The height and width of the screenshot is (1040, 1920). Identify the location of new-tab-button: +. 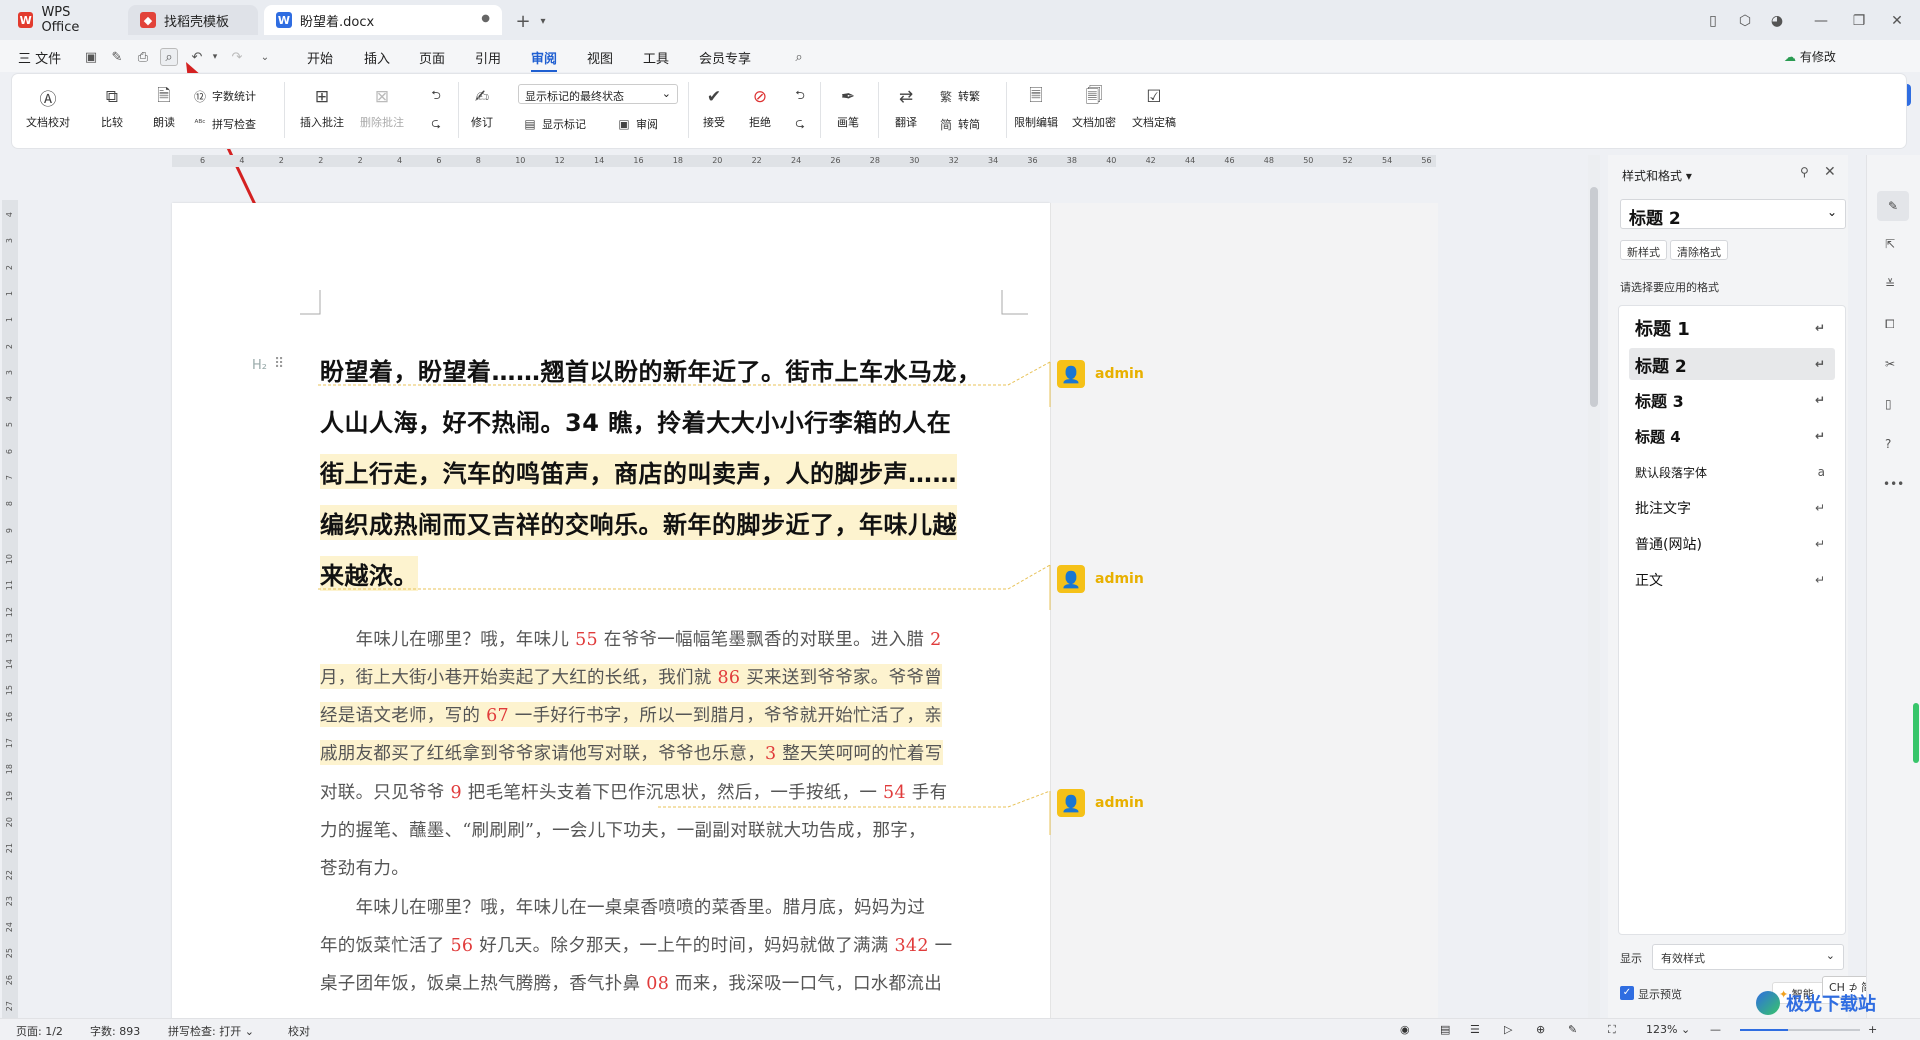
(523, 21).